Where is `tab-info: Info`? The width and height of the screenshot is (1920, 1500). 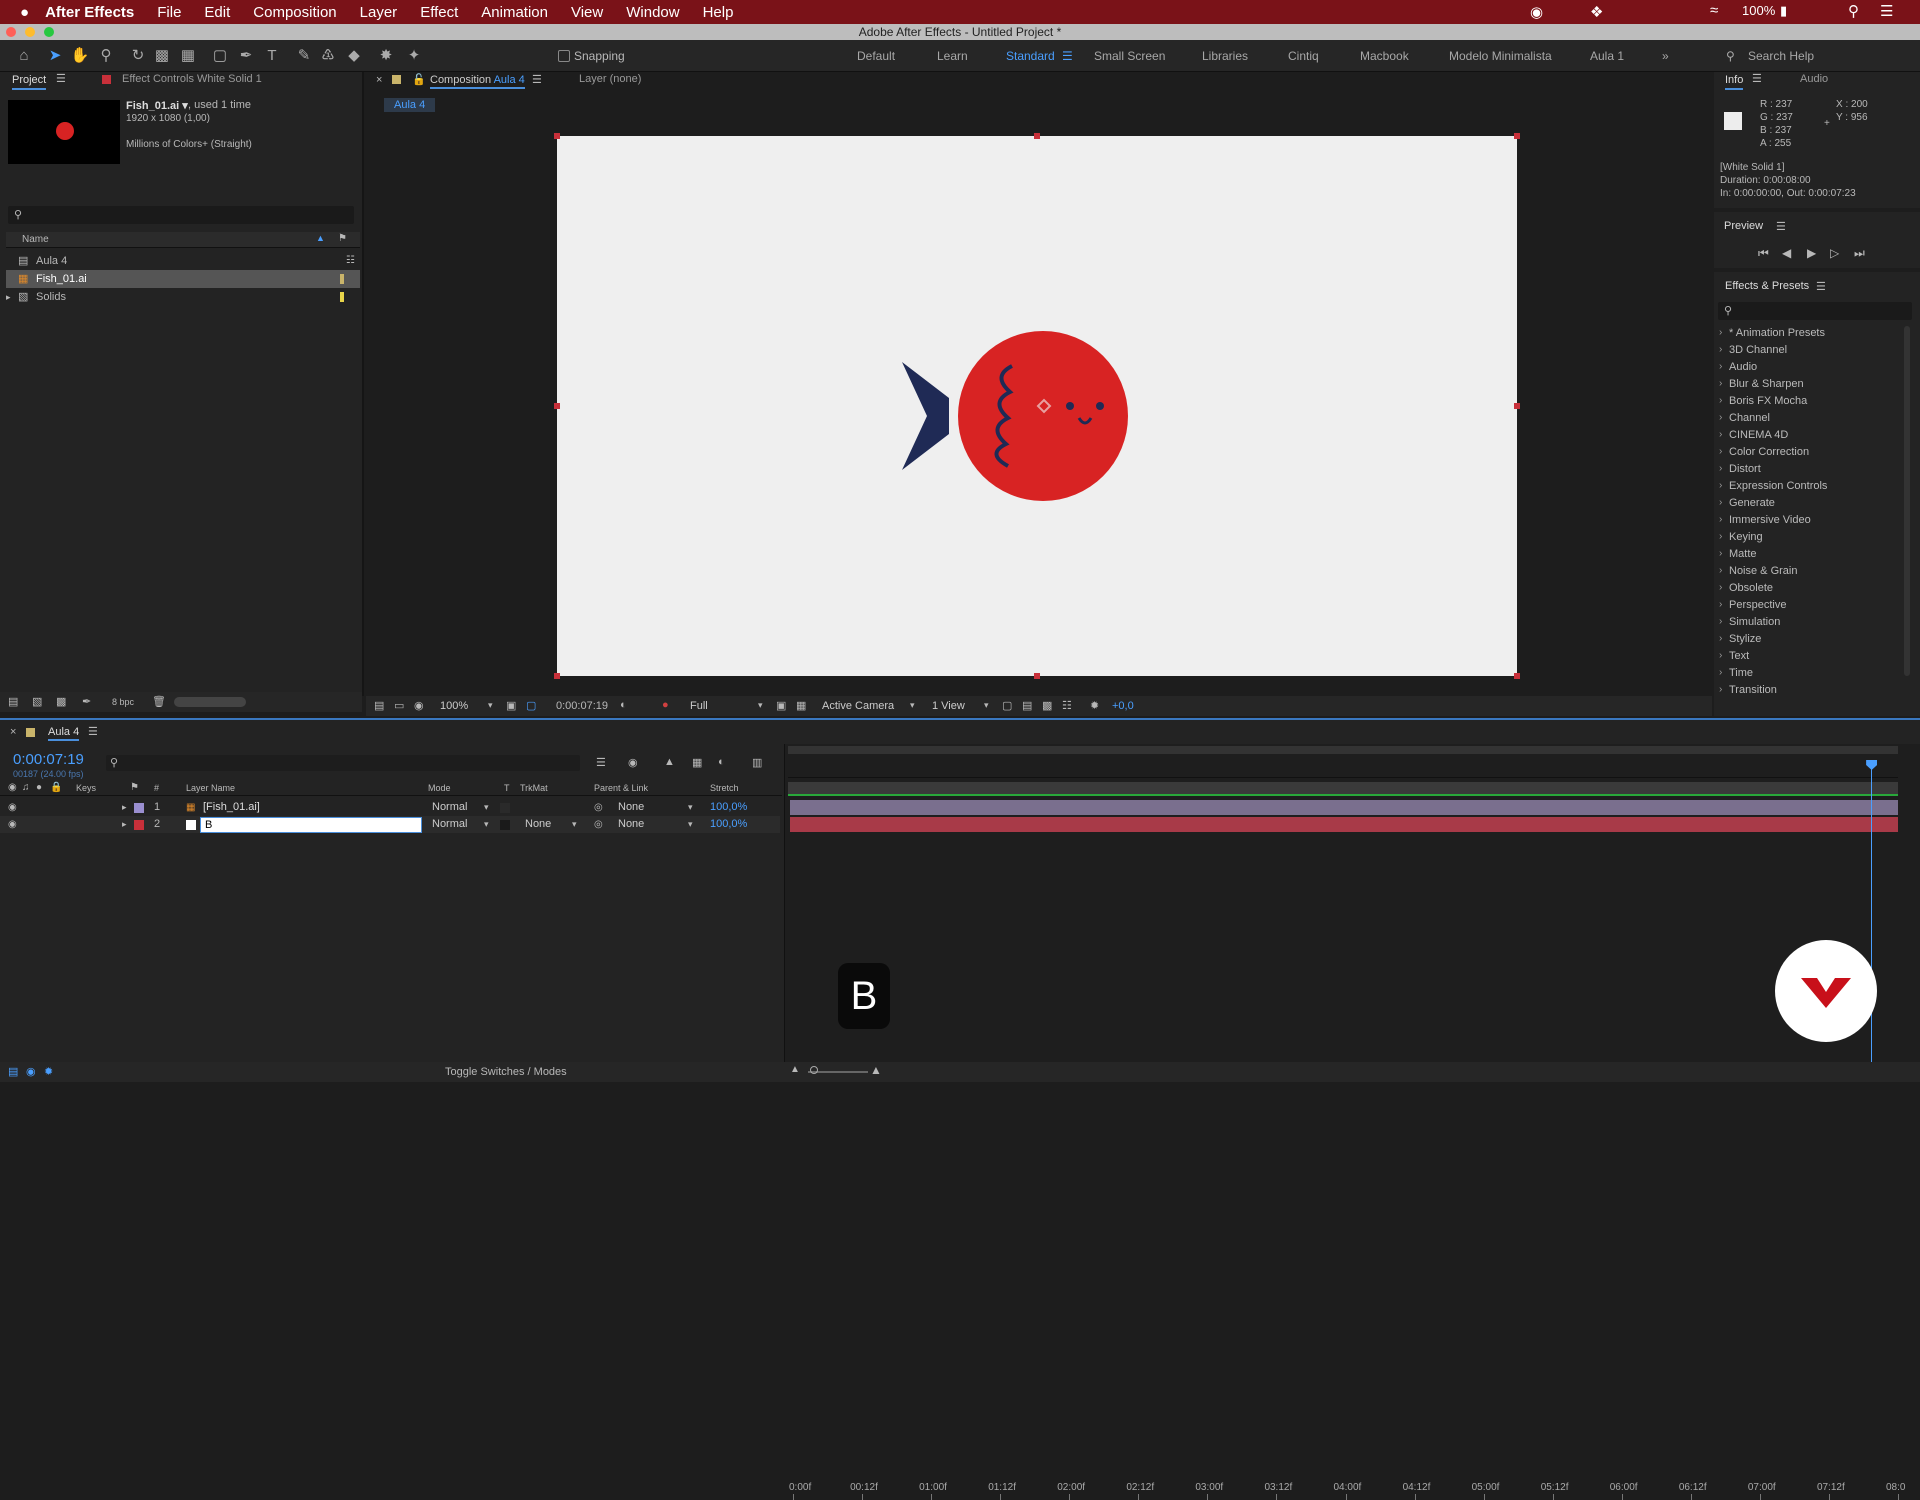 tab-info: Info is located at coordinates (1734, 81).